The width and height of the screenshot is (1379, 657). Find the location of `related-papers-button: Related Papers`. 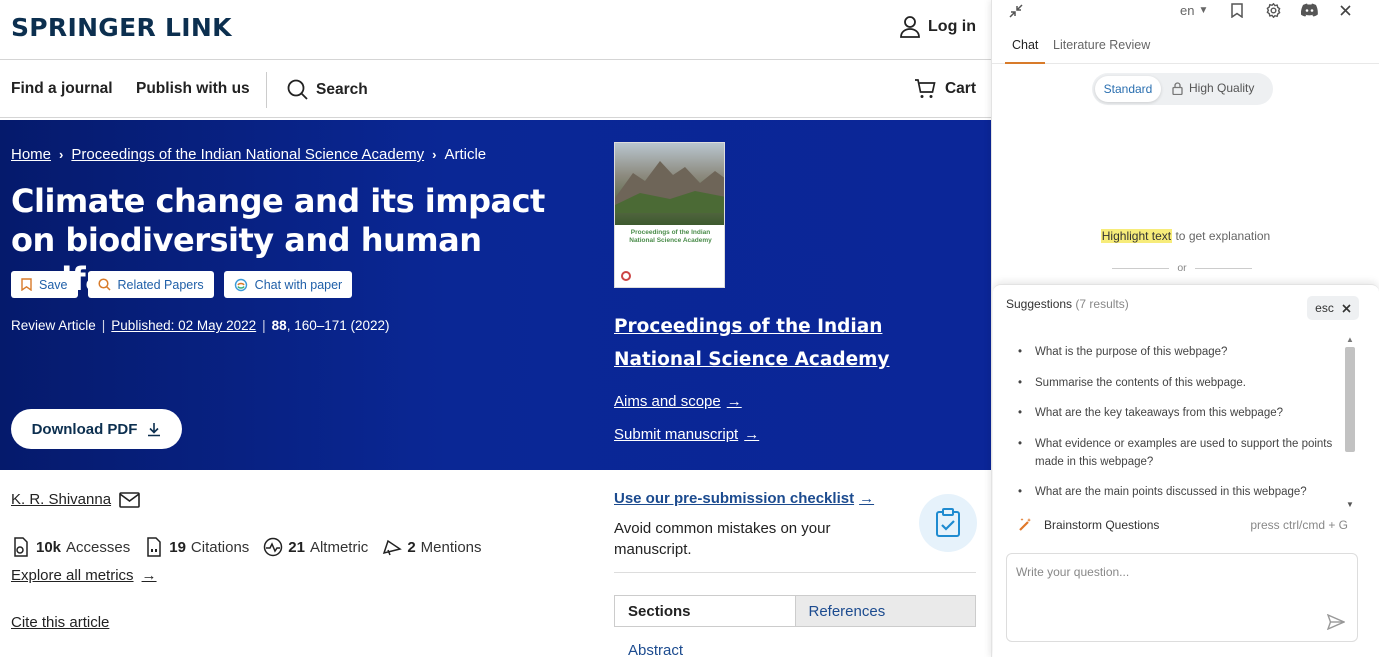

related-papers-button: Related Papers is located at coordinates (150, 284).